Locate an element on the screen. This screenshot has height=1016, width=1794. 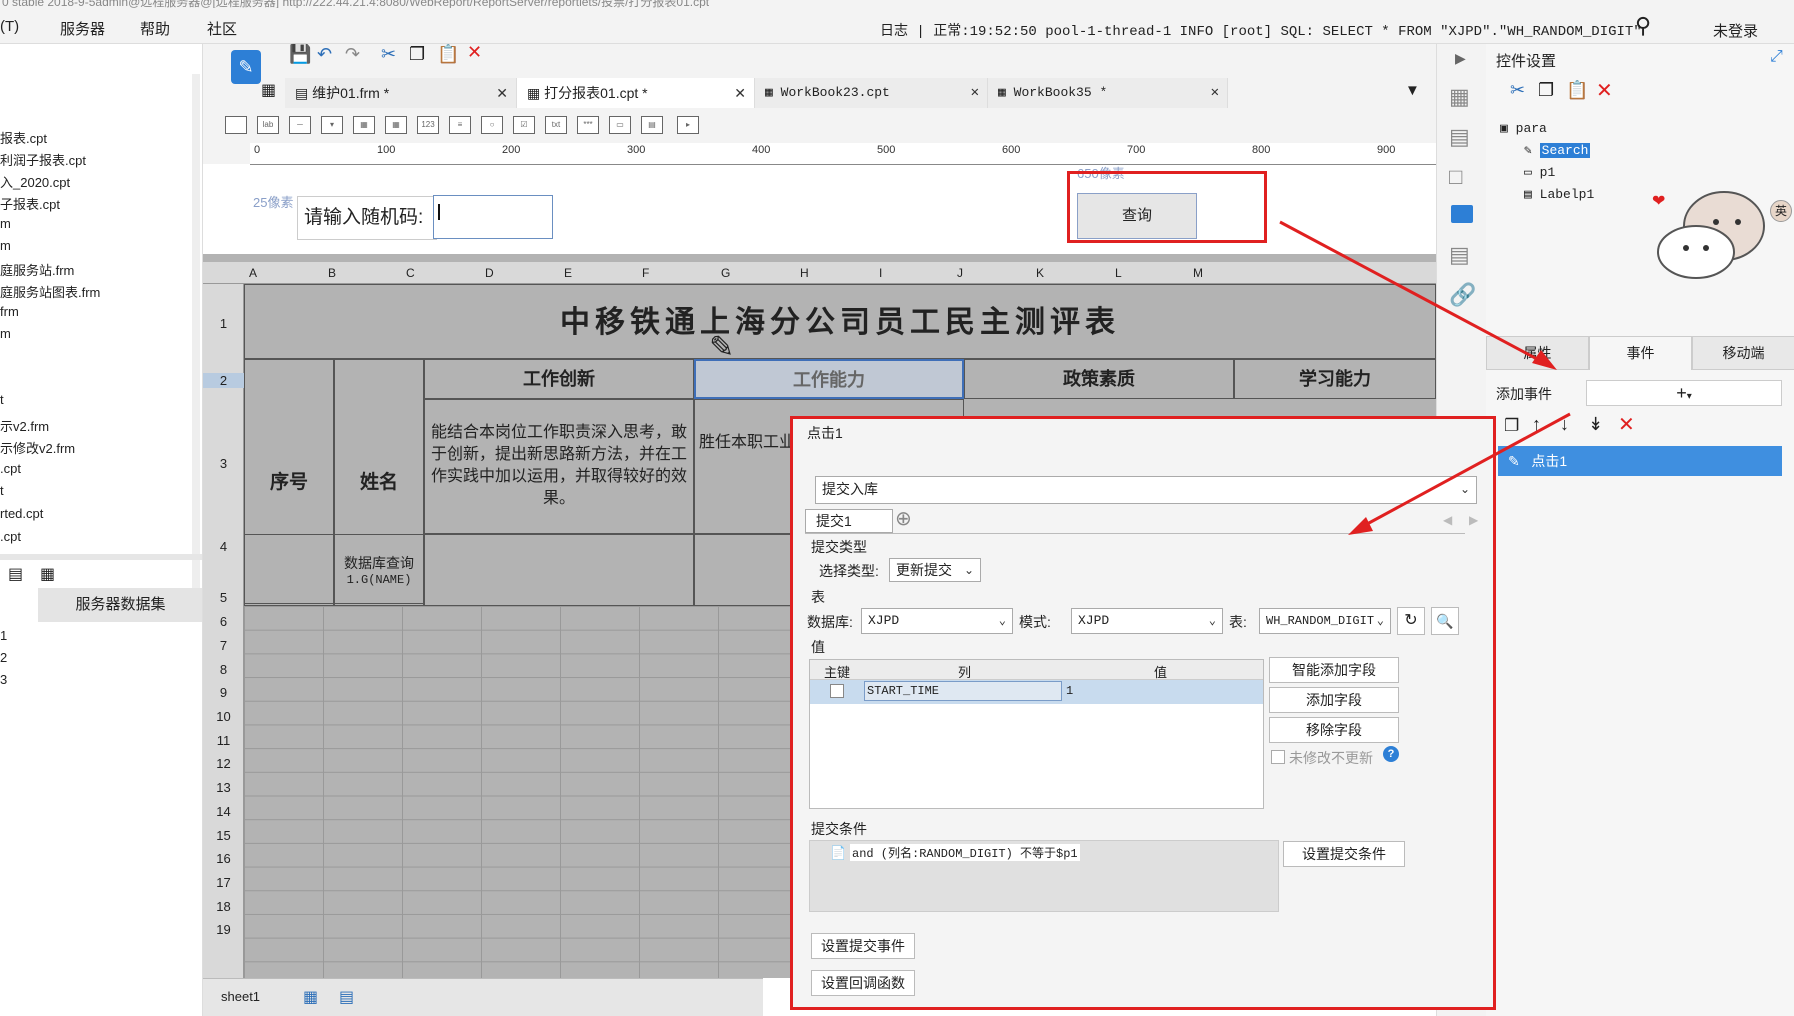
tab-properties: 属性 is located at coordinates (1537, 353).